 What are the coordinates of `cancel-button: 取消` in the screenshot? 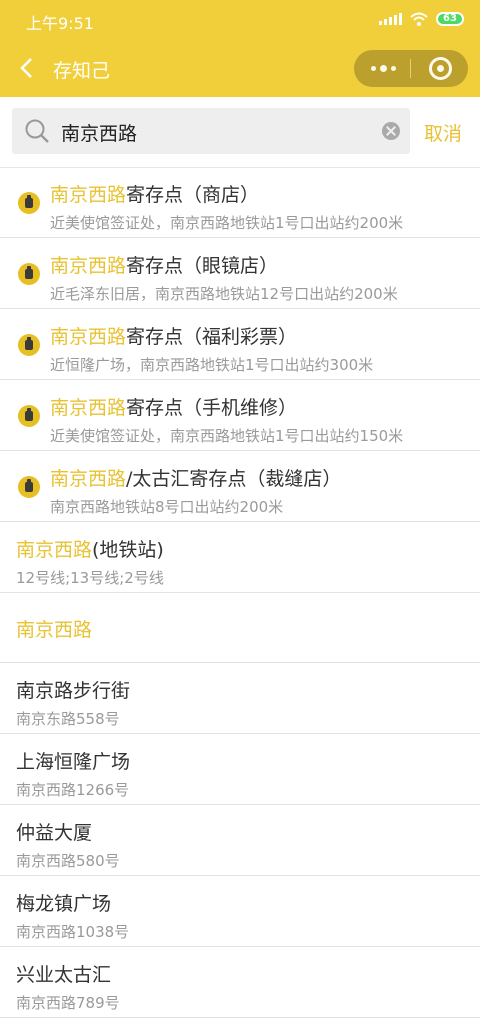 It's located at (443, 132).